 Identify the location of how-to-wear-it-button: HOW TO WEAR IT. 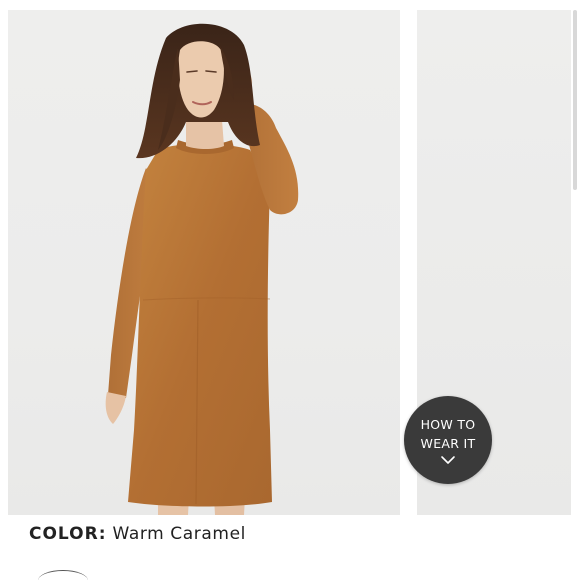
(448, 440).